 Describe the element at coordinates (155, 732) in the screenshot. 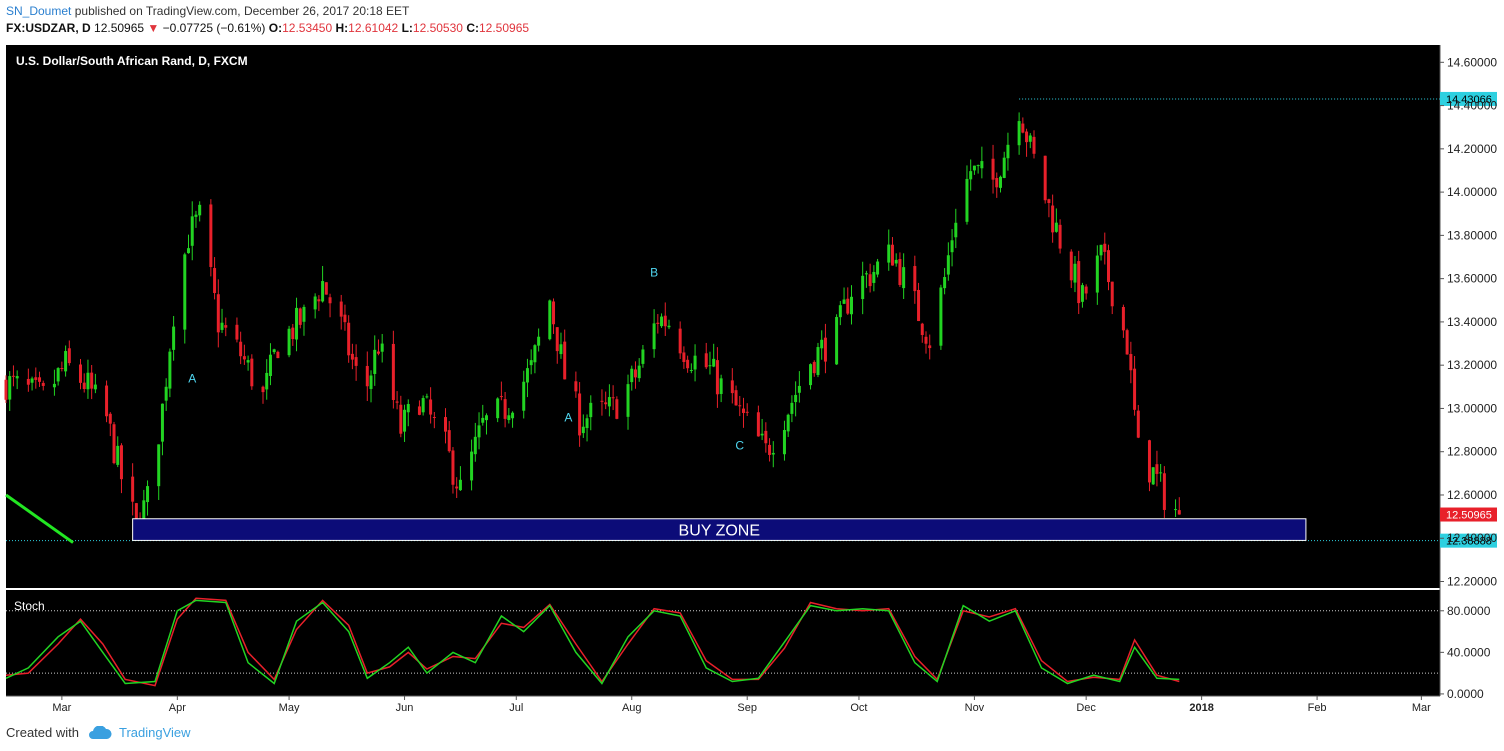

I see `tradingview-link: TradingView` at that location.